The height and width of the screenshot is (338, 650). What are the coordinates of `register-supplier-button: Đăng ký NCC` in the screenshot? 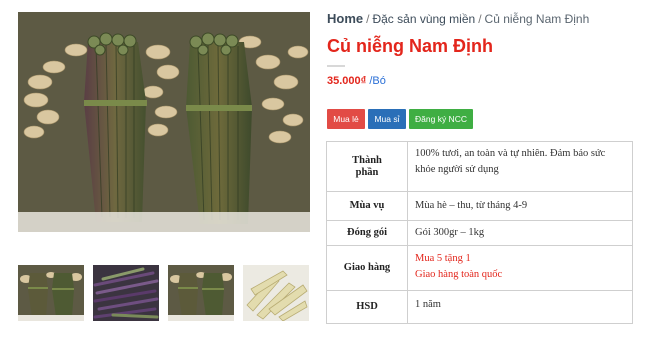 It's located at (441, 119).